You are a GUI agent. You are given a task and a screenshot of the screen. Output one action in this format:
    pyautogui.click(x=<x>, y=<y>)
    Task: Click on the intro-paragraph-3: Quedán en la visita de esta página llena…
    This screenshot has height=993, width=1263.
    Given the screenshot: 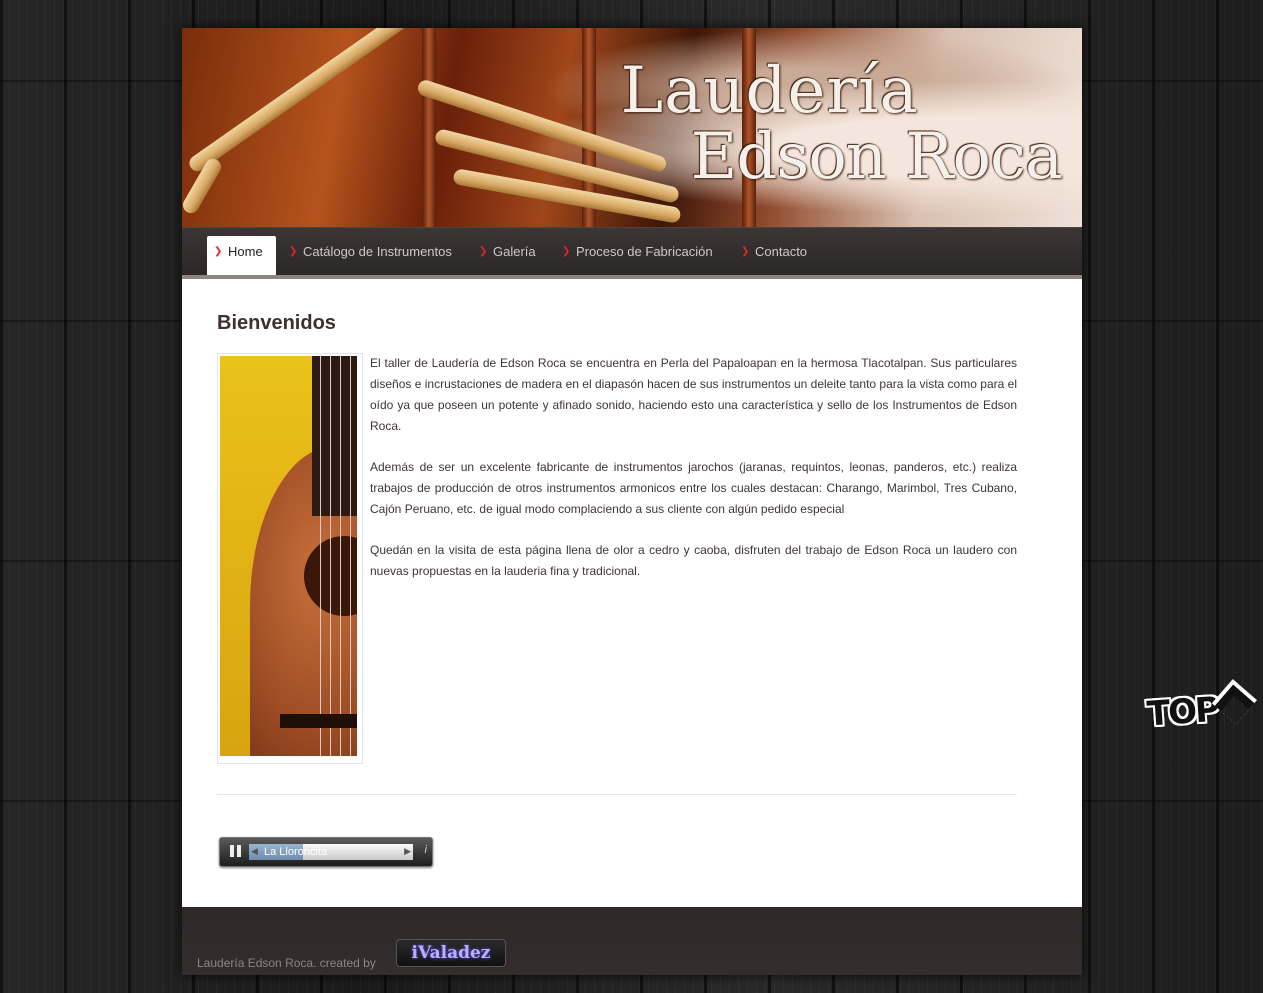 What is the action you would take?
    pyautogui.click(x=693, y=560)
    